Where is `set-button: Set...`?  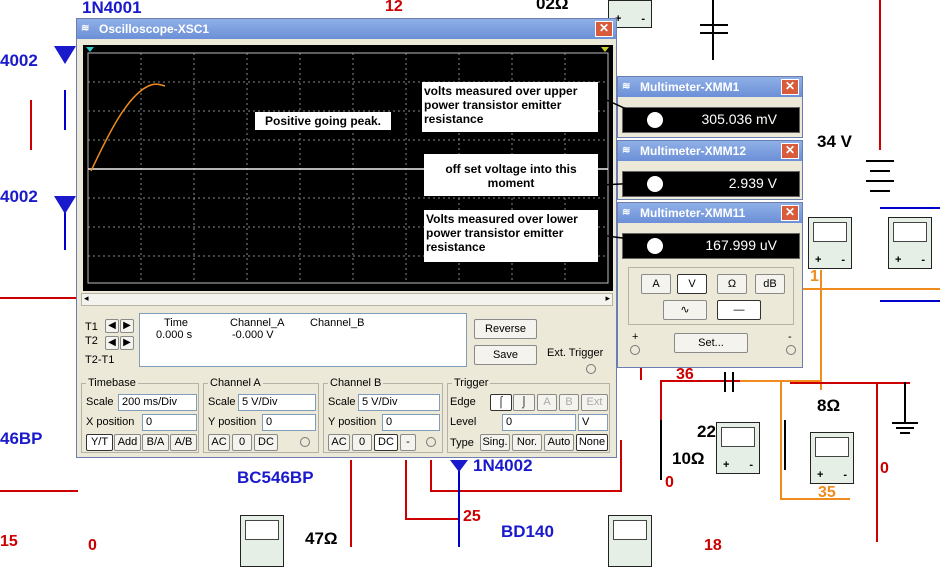
set-button: Set... is located at coordinates (711, 343).